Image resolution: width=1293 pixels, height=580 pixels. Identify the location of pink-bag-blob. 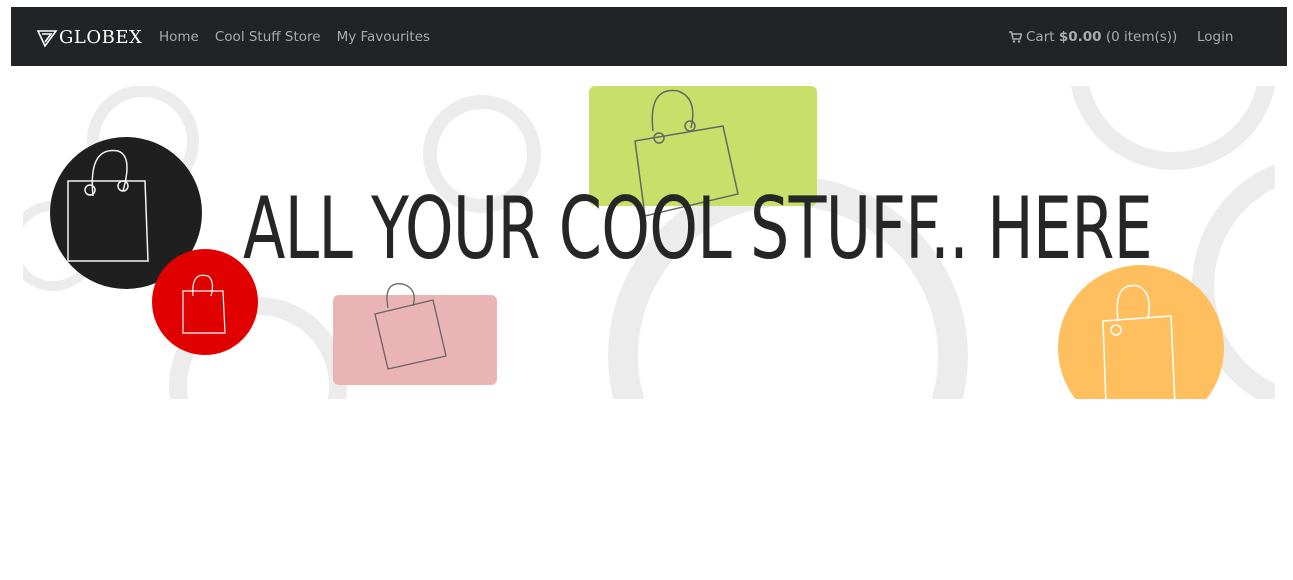
(415, 334).